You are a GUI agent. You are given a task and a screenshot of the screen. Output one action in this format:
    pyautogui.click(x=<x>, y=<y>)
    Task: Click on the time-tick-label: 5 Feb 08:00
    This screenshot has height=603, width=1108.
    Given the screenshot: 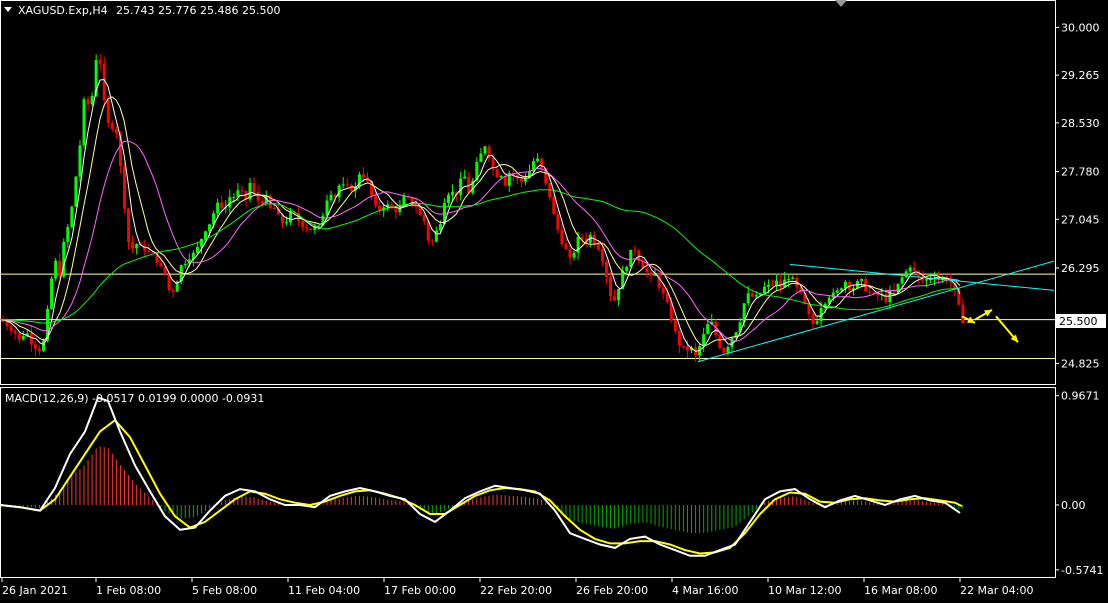 What is the action you would take?
    pyautogui.click(x=224, y=590)
    